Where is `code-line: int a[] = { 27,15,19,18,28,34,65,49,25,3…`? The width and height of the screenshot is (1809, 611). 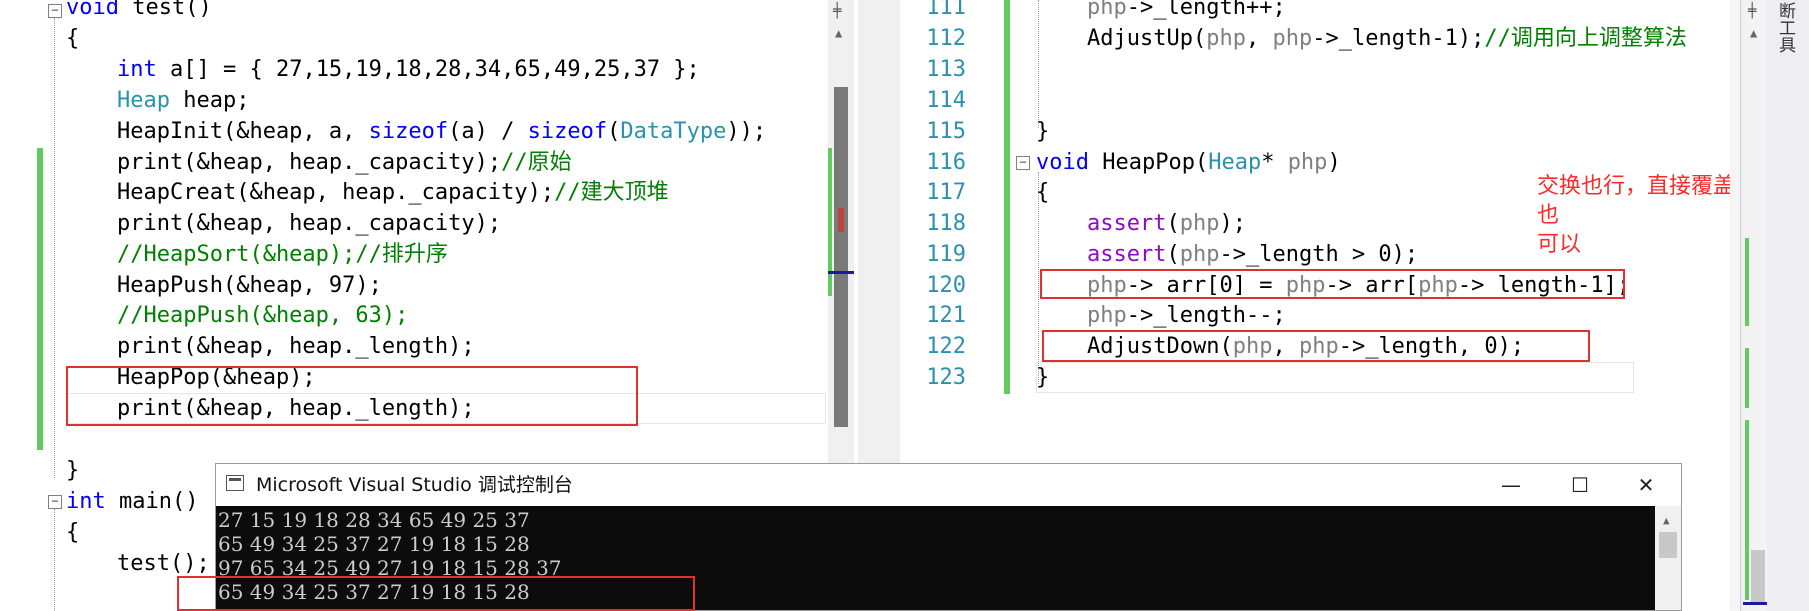
code-line: int a[] = { 27,15,19,18,28,34,65,49,25,3… is located at coordinates (408, 69).